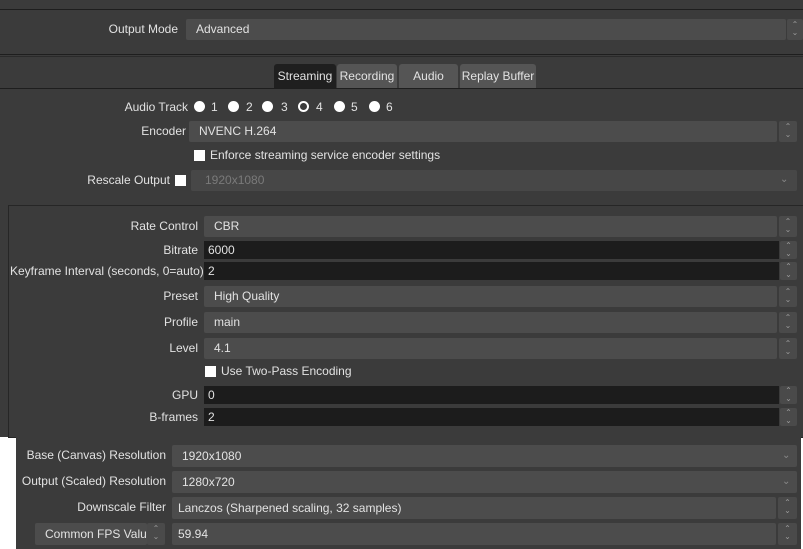  I want to click on radio-label: 1, so click(214, 107).